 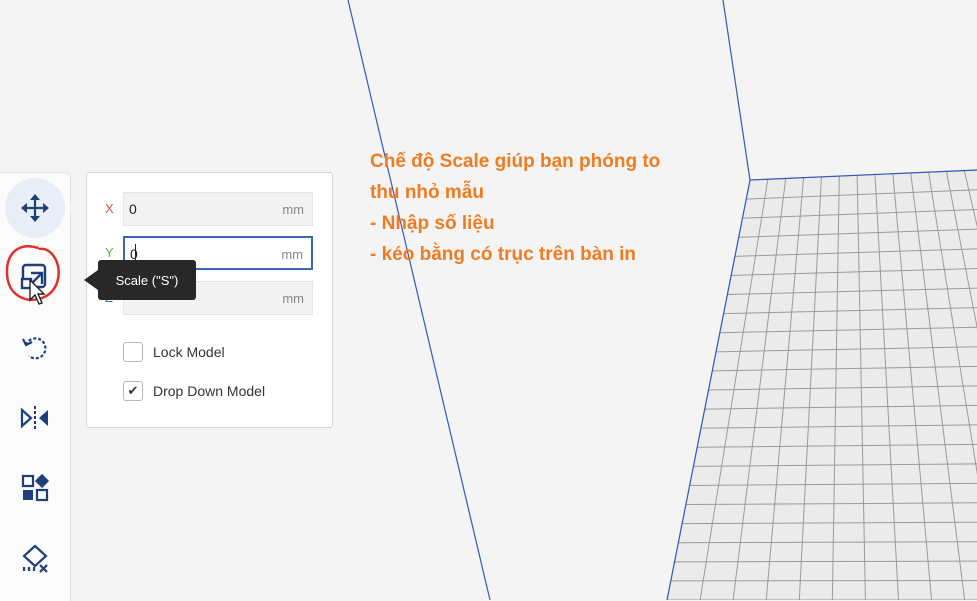 I want to click on mirror-icon, so click(x=35, y=418).